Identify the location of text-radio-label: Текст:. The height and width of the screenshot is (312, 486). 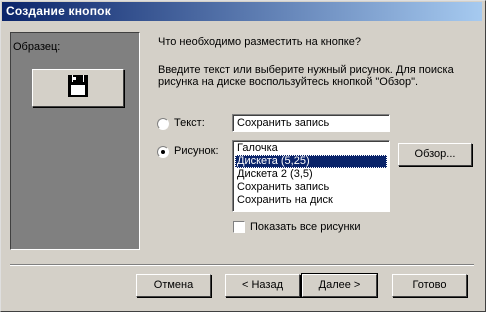
(189, 123).